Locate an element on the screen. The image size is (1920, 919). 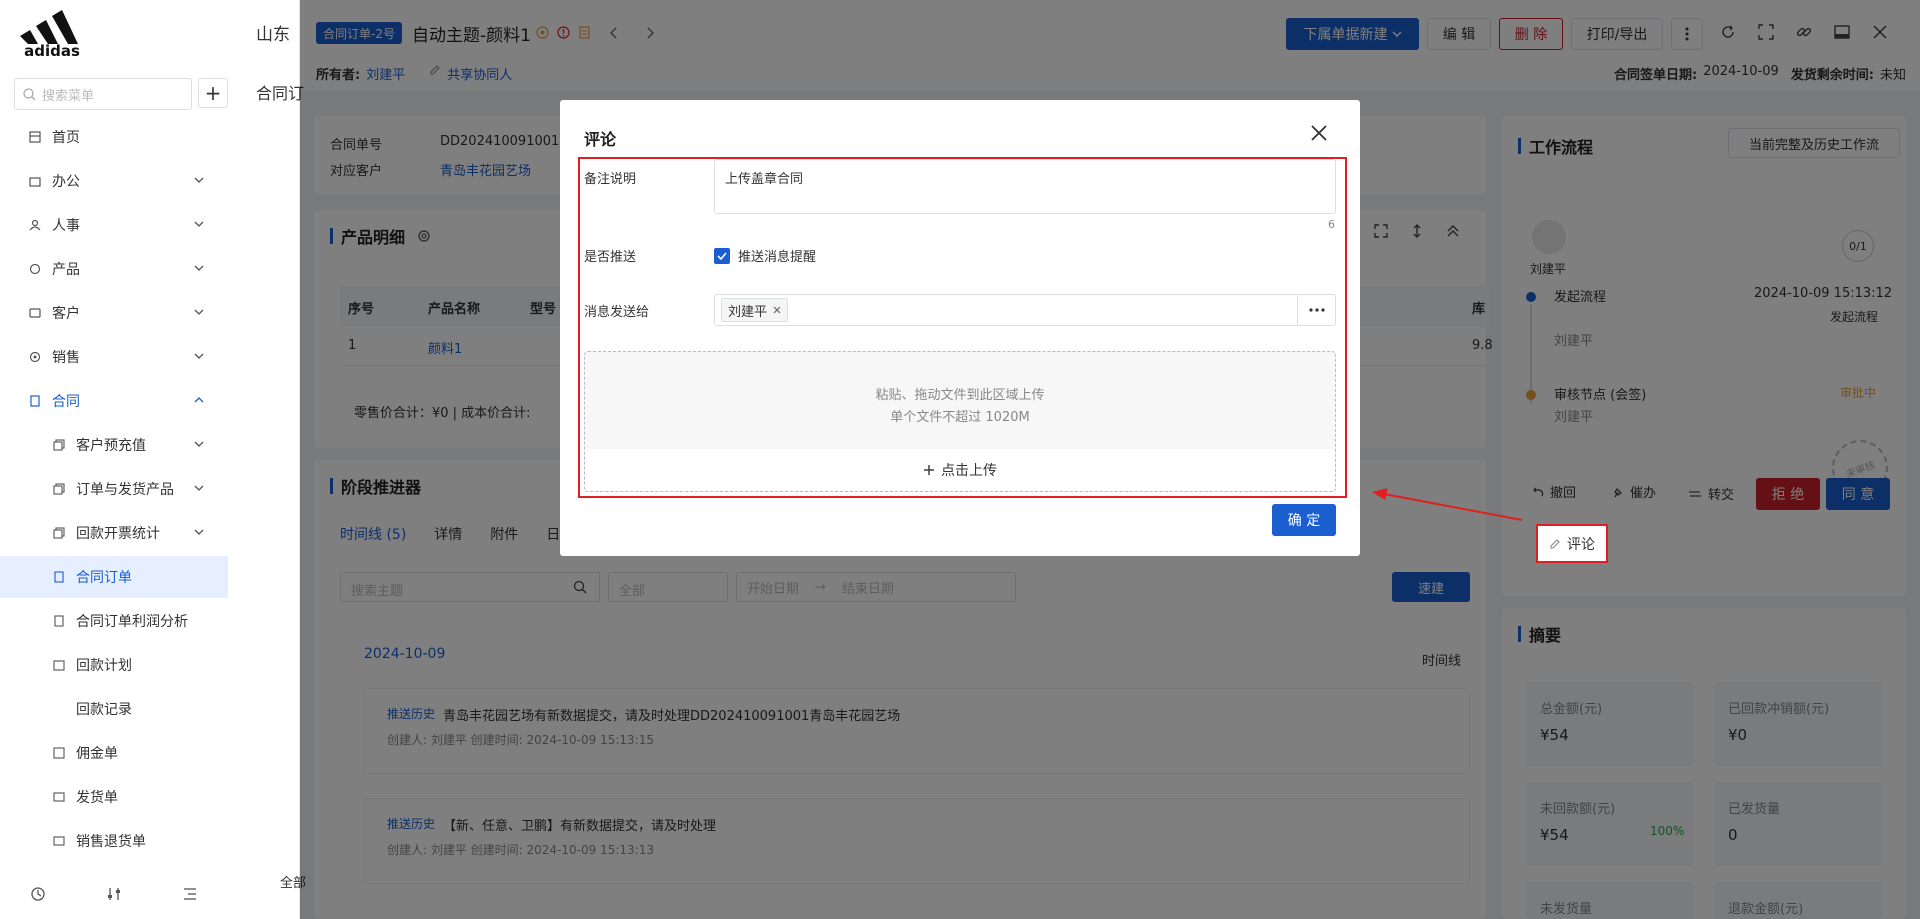
sidebar-bottom-toolbar is located at coordinates (114, 894).